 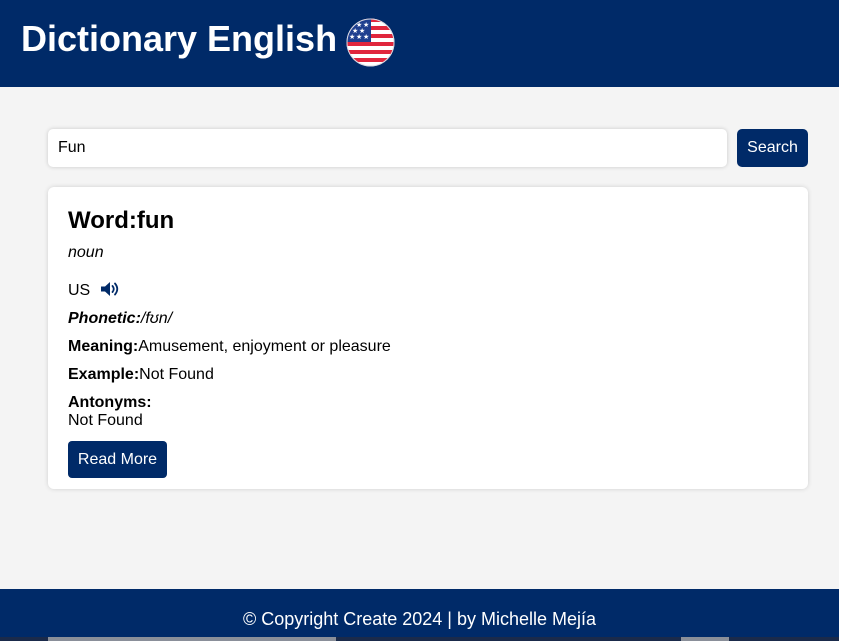 What do you see at coordinates (387, 148) in the screenshot?
I see `search-input` at bounding box center [387, 148].